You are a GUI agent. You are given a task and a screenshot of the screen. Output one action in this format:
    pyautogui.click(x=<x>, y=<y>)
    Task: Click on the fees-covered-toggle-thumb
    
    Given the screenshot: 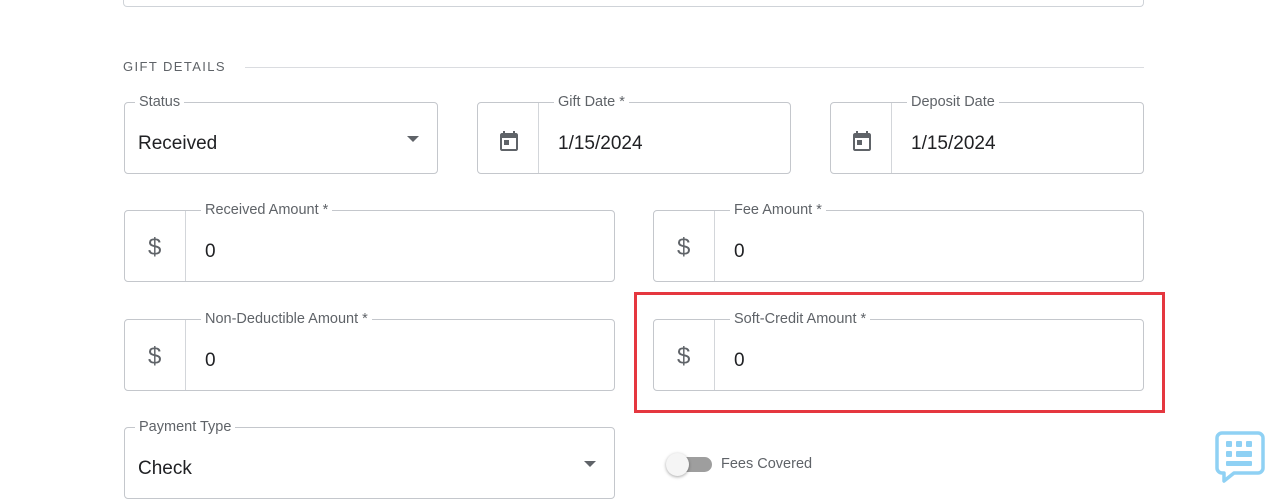 What is the action you would take?
    pyautogui.click(x=677, y=464)
    